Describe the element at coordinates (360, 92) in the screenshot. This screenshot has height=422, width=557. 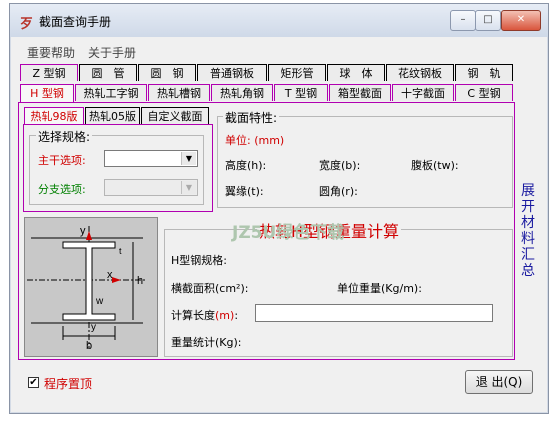
I see `tab-box-section: 箱型截面` at that location.